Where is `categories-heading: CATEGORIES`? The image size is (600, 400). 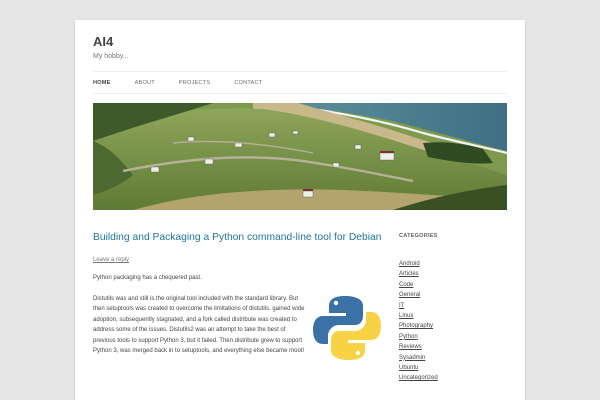 categories-heading: CATEGORIES is located at coordinates (418, 236).